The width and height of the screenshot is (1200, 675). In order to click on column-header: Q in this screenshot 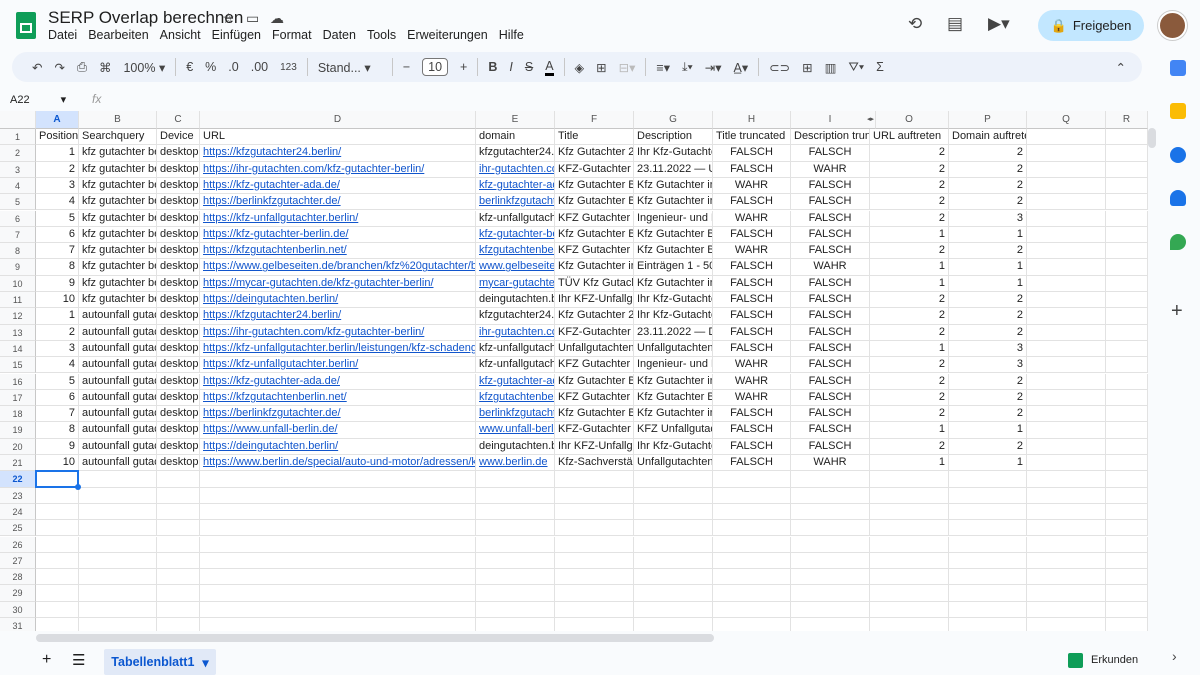, I will do `click(1066, 120)`.